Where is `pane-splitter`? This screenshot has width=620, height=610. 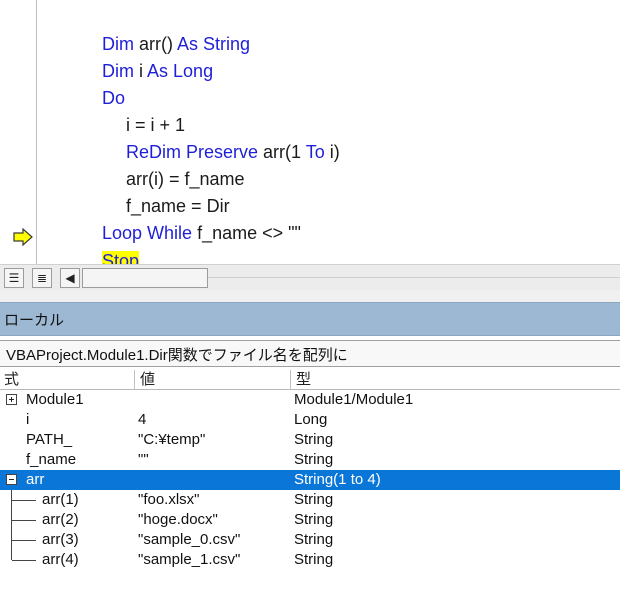
pane-splitter is located at coordinates (310, 296).